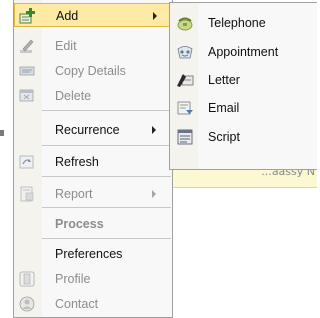  I want to click on menu-item-recurrence: Recurrence, so click(93, 130).